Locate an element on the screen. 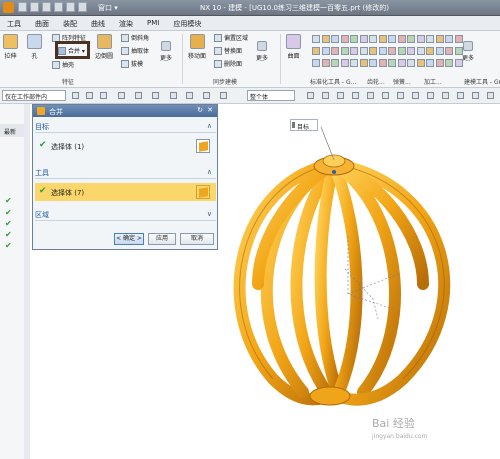 The height and width of the screenshot is (459, 500). region-section-header: 区域 ∨ is located at coordinates (125, 215).